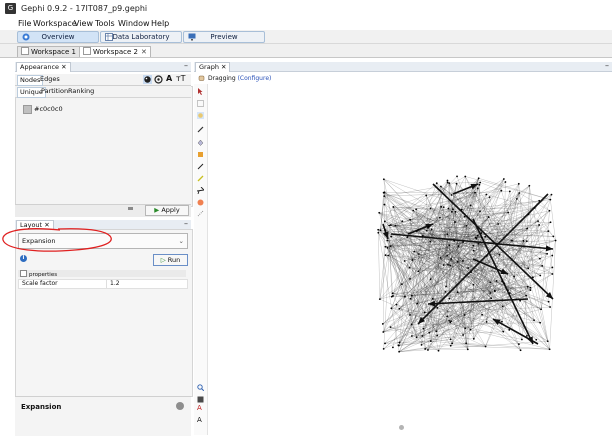 The image size is (612, 436). What do you see at coordinates (174, 260) in the screenshot?
I see `run-label: Run` at bounding box center [174, 260].